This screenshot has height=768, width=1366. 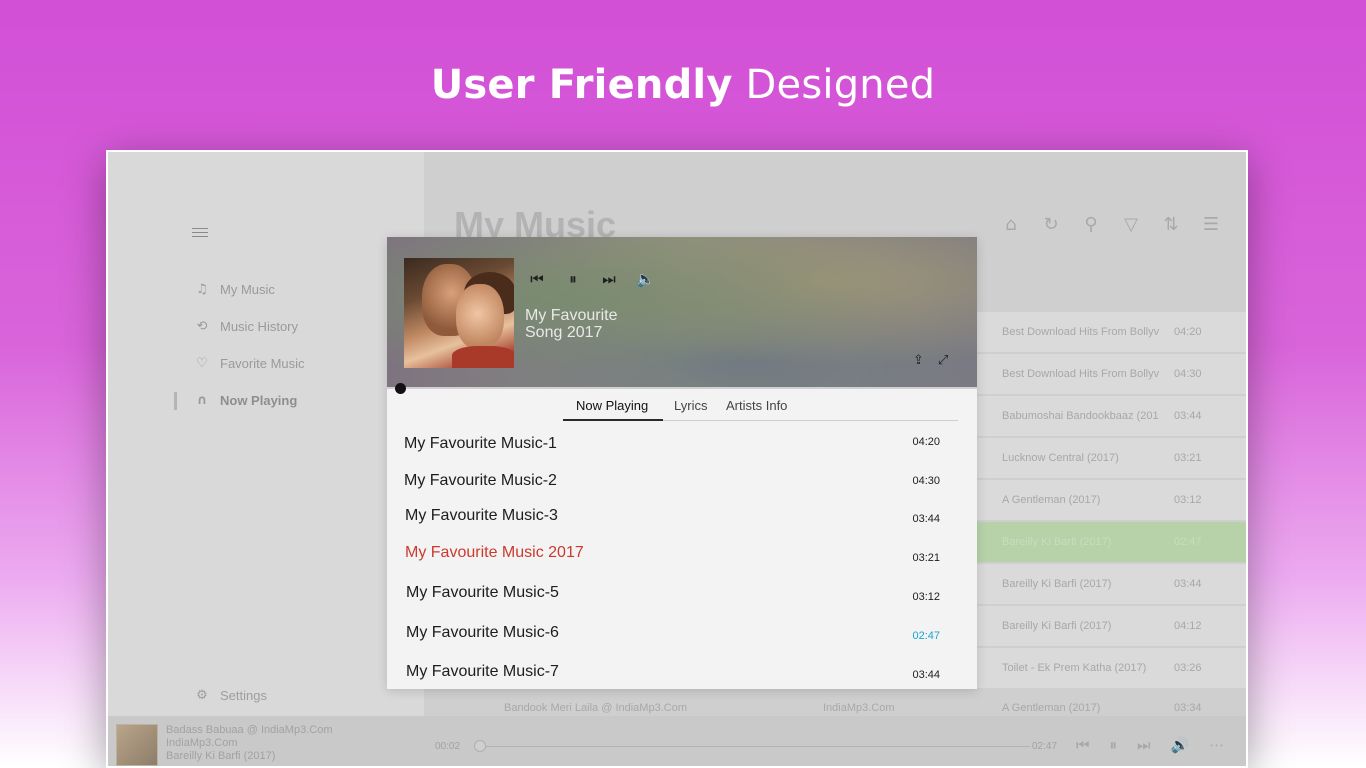 What do you see at coordinates (1045, 746) in the screenshot?
I see `total-time: 02:47` at bounding box center [1045, 746].